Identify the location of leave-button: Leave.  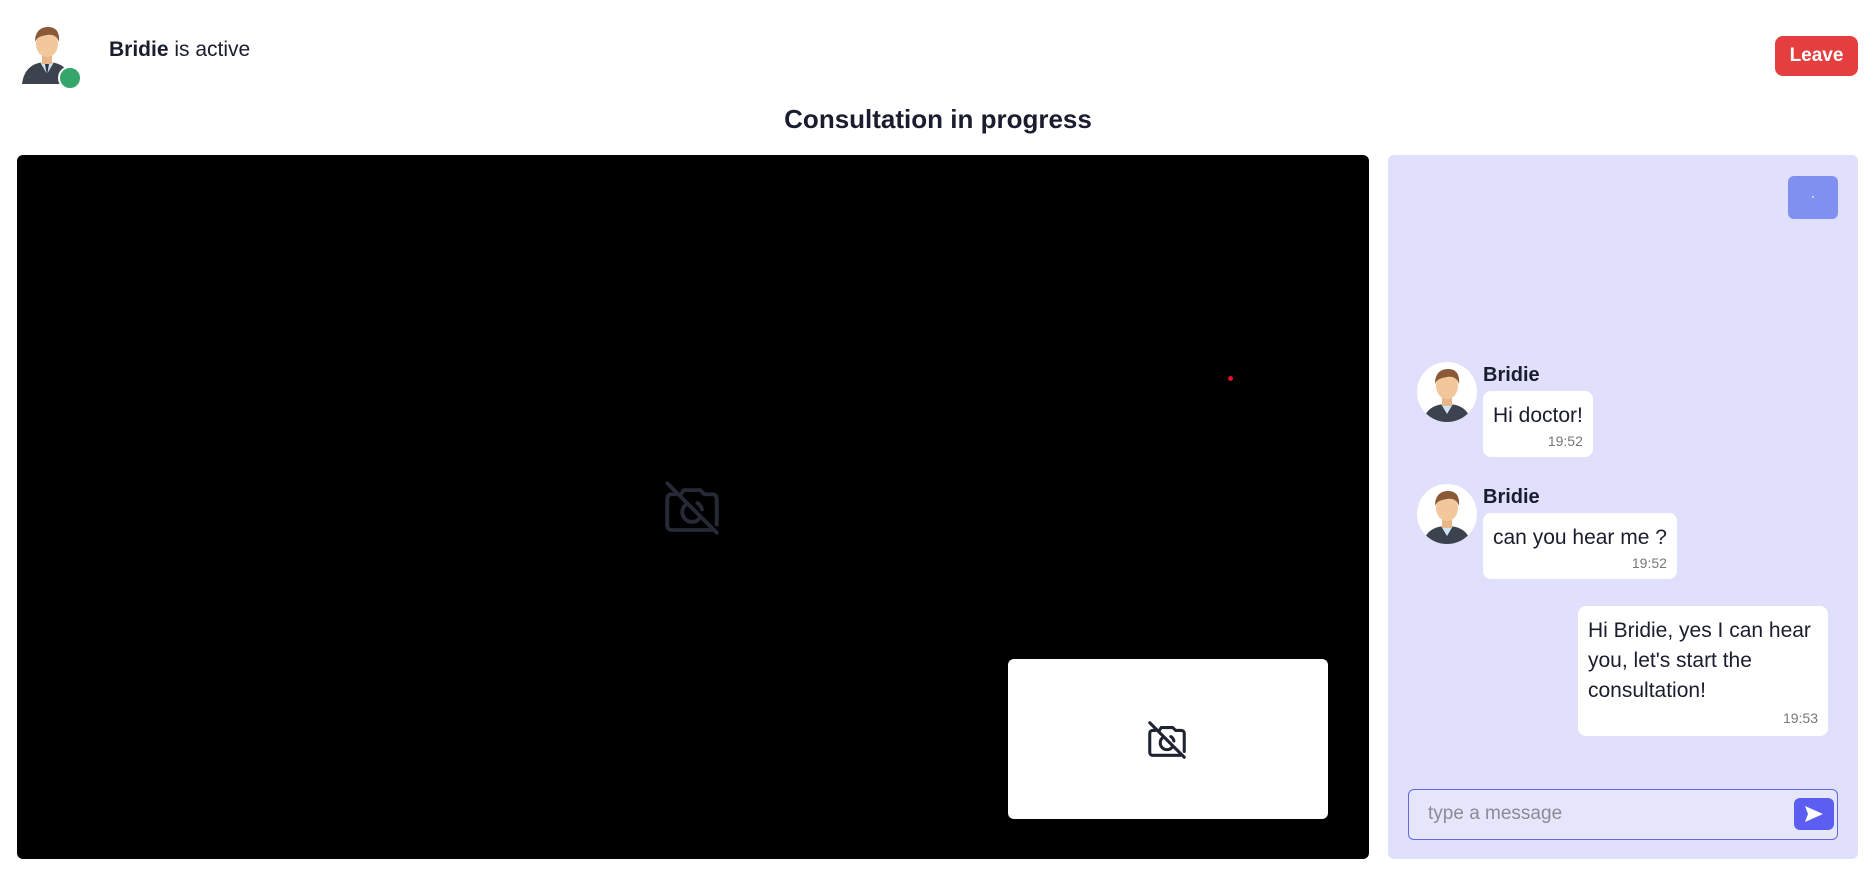
(1816, 56).